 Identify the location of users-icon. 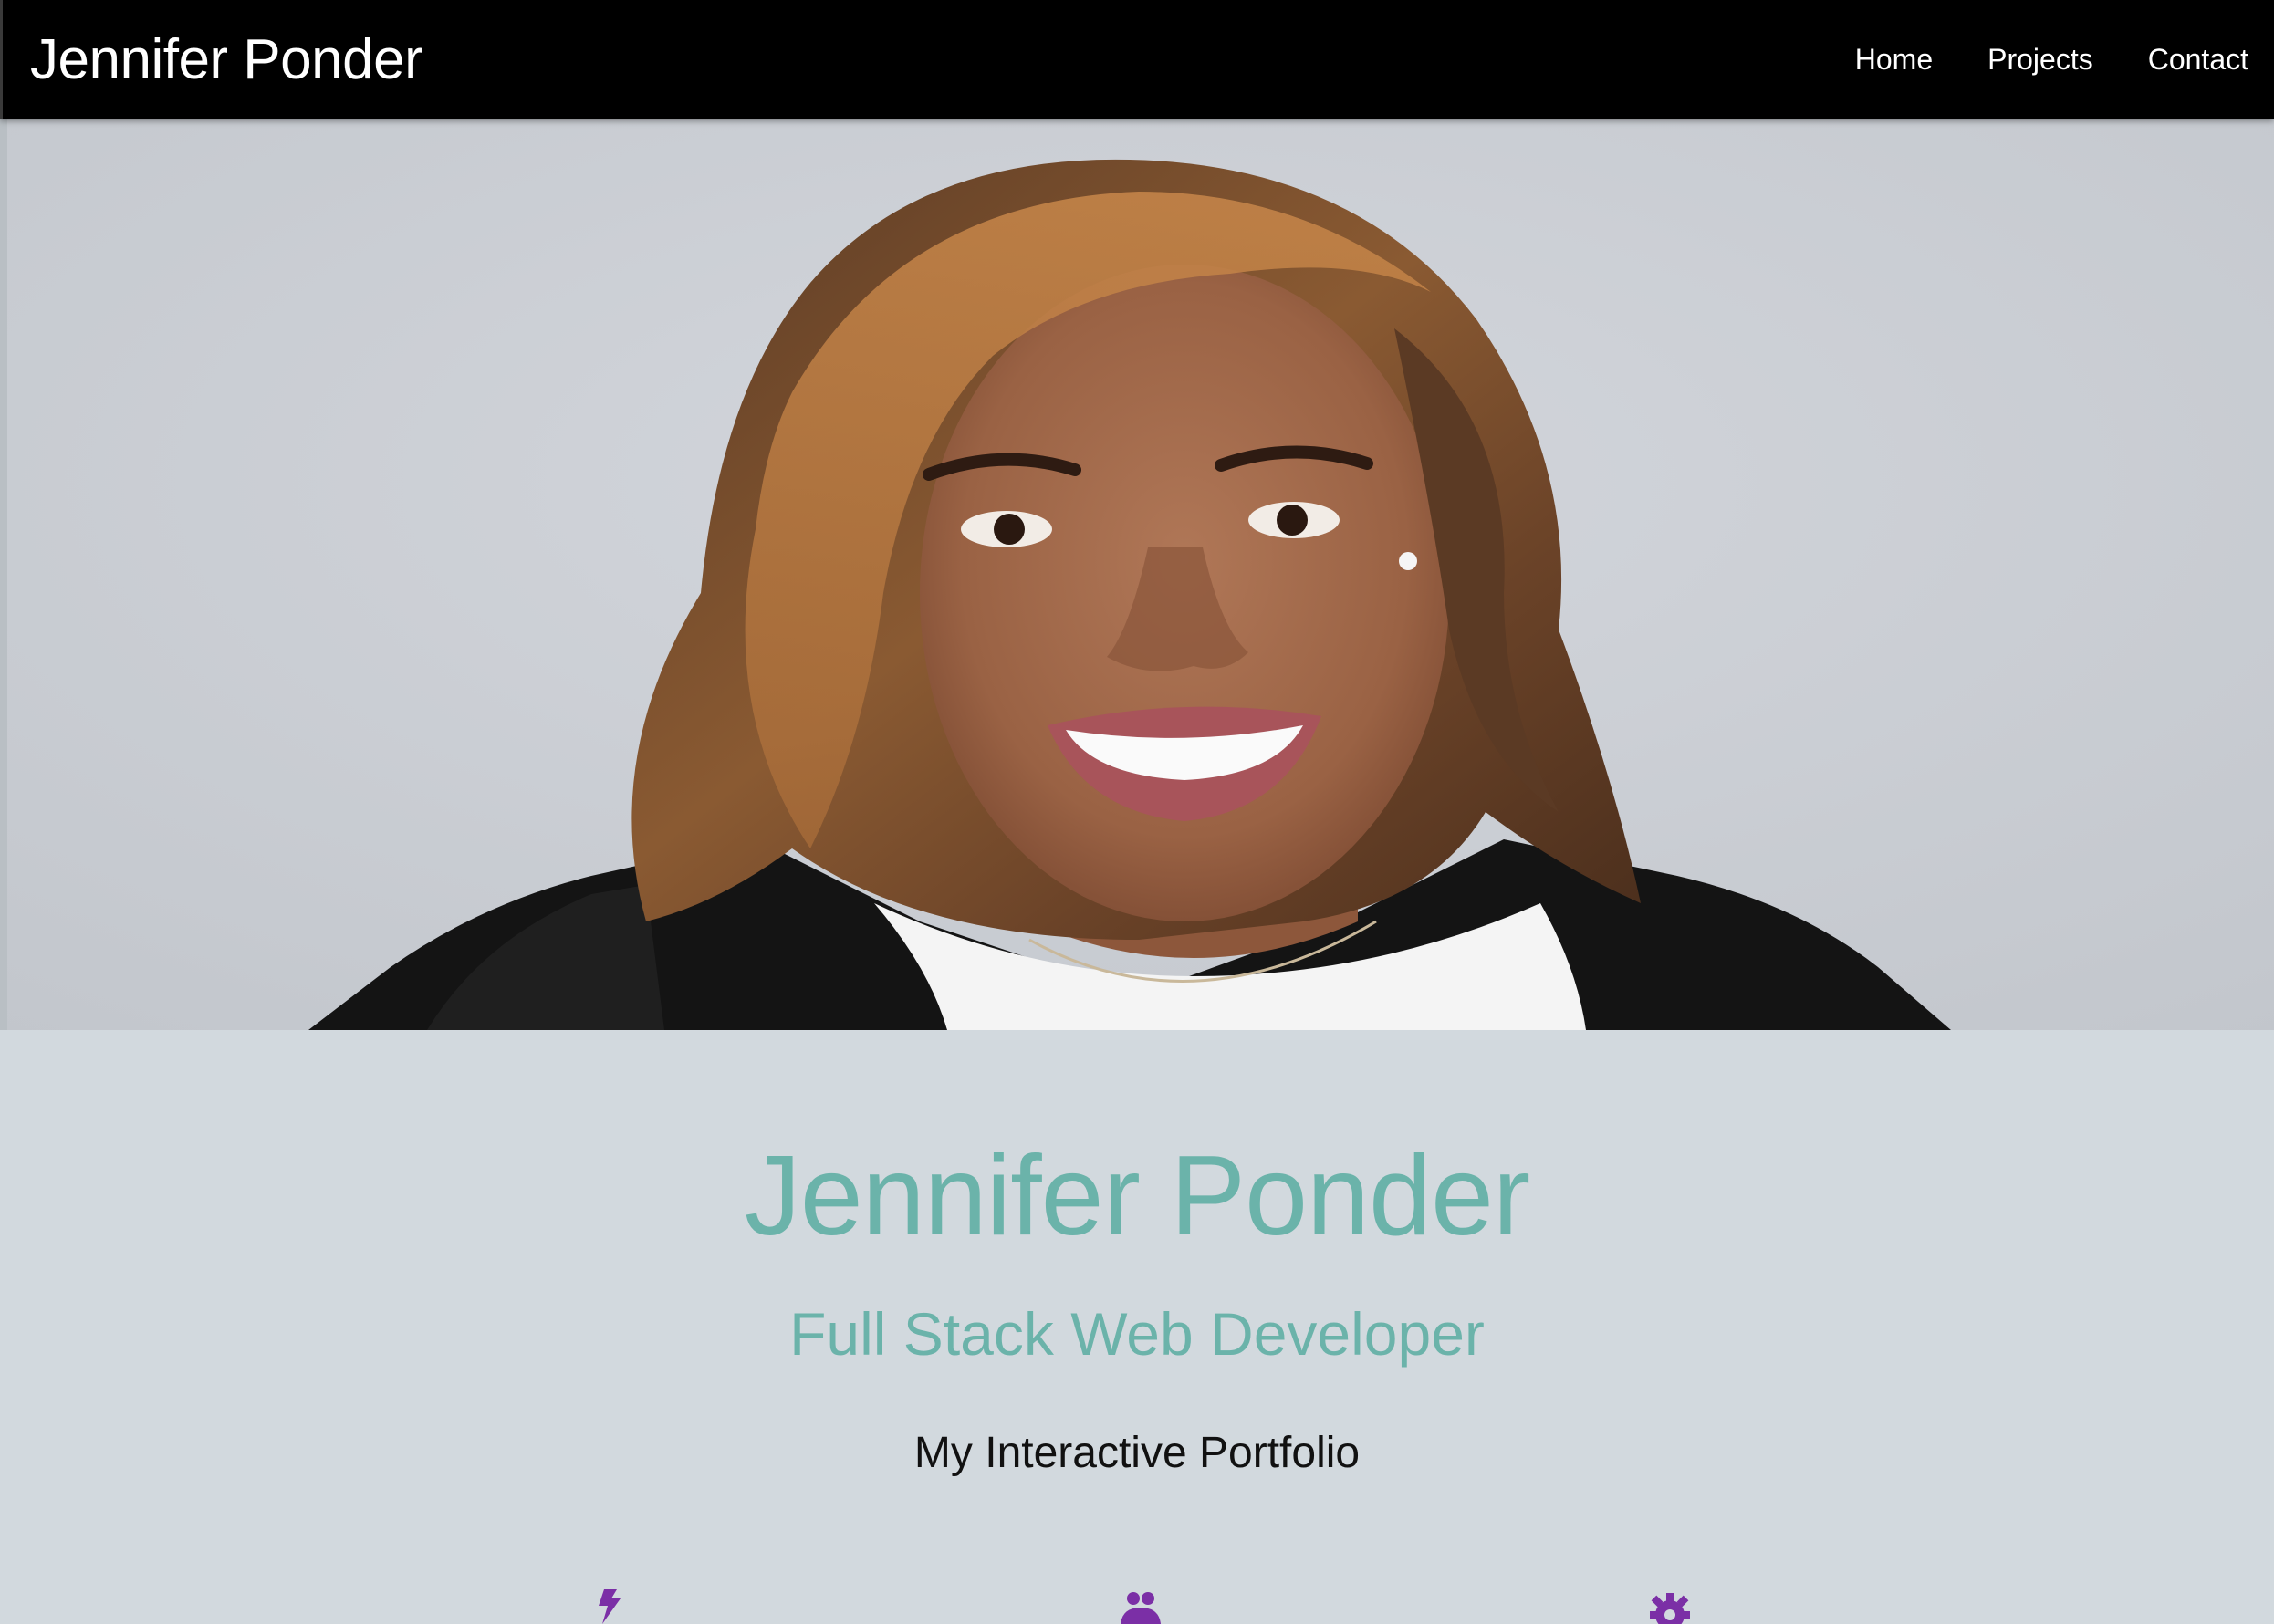
(1140, 1606).